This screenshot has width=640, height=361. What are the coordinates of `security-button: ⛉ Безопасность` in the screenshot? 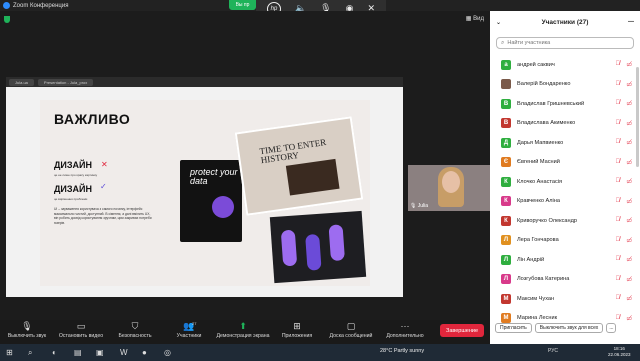 It's located at (135, 329).